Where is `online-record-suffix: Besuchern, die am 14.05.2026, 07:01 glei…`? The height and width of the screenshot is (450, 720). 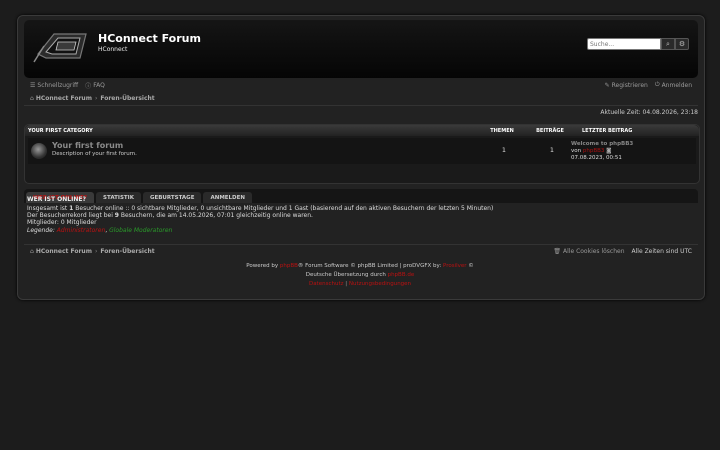
online-record-suffix: Besuchern, die am 14.05.2026, 07:01 glei… is located at coordinates (215, 216).